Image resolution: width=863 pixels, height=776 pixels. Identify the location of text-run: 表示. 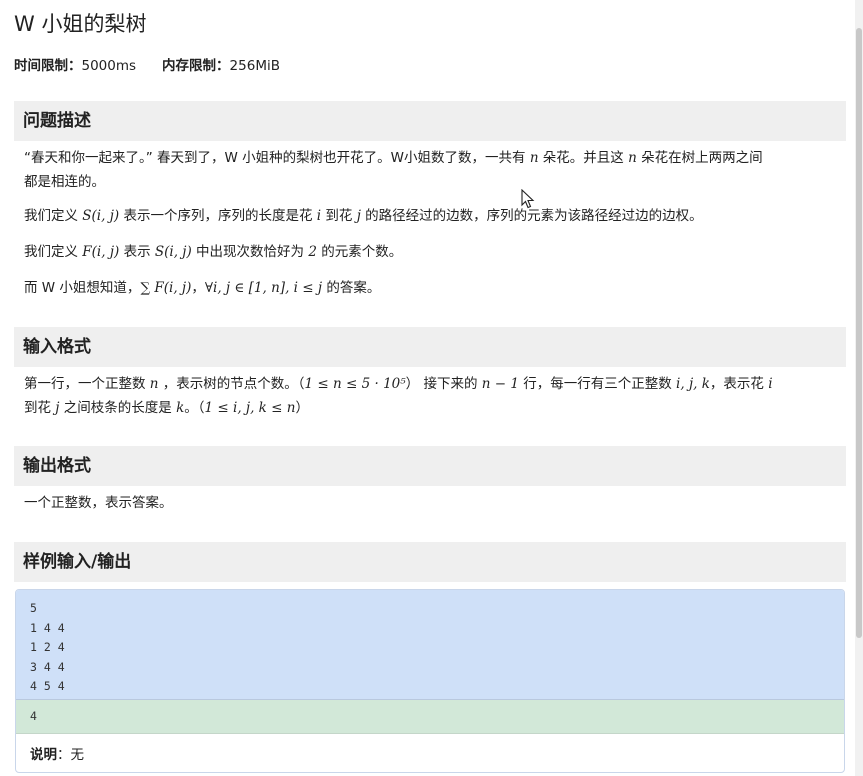
(137, 252).